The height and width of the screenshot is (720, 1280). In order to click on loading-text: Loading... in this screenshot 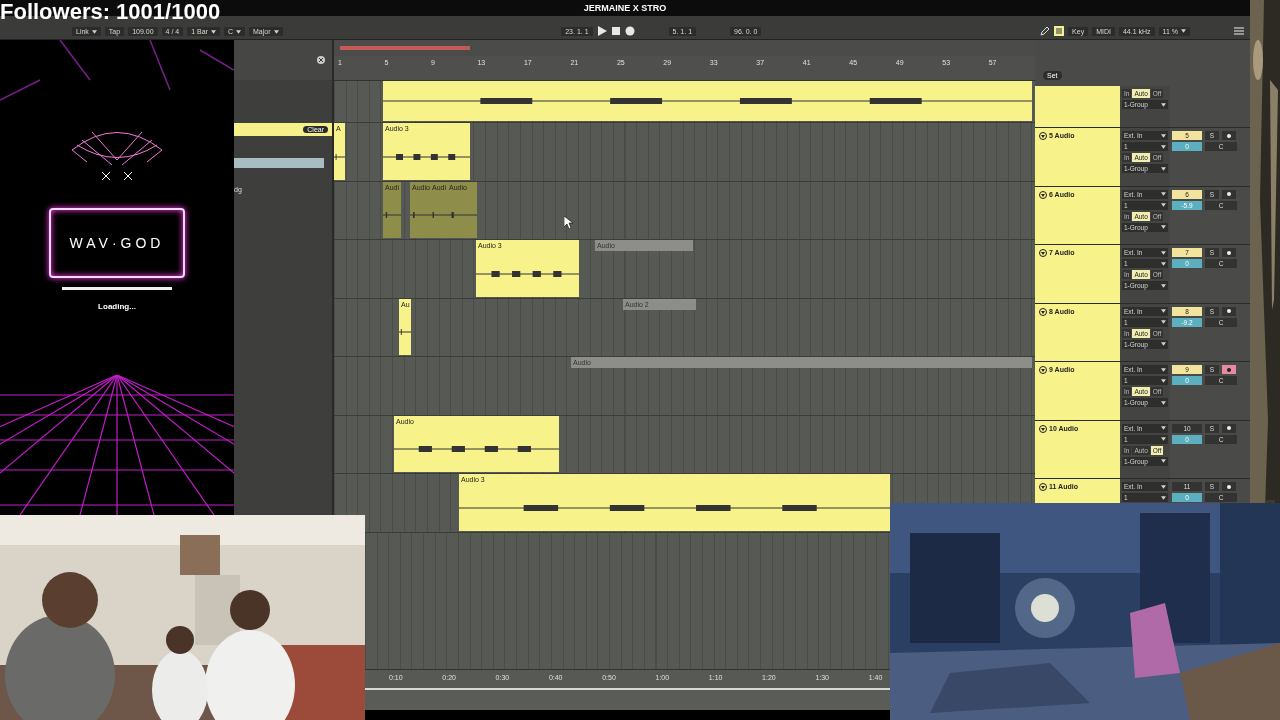, I will do `click(117, 306)`.